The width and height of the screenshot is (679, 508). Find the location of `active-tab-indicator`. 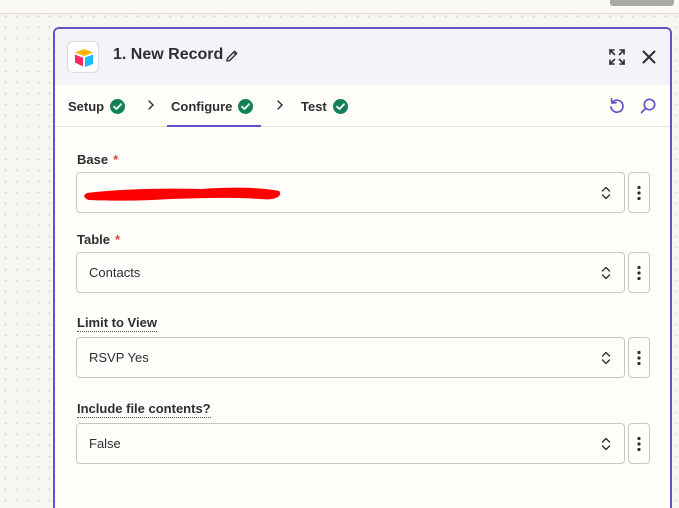

active-tab-indicator is located at coordinates (214, 126).